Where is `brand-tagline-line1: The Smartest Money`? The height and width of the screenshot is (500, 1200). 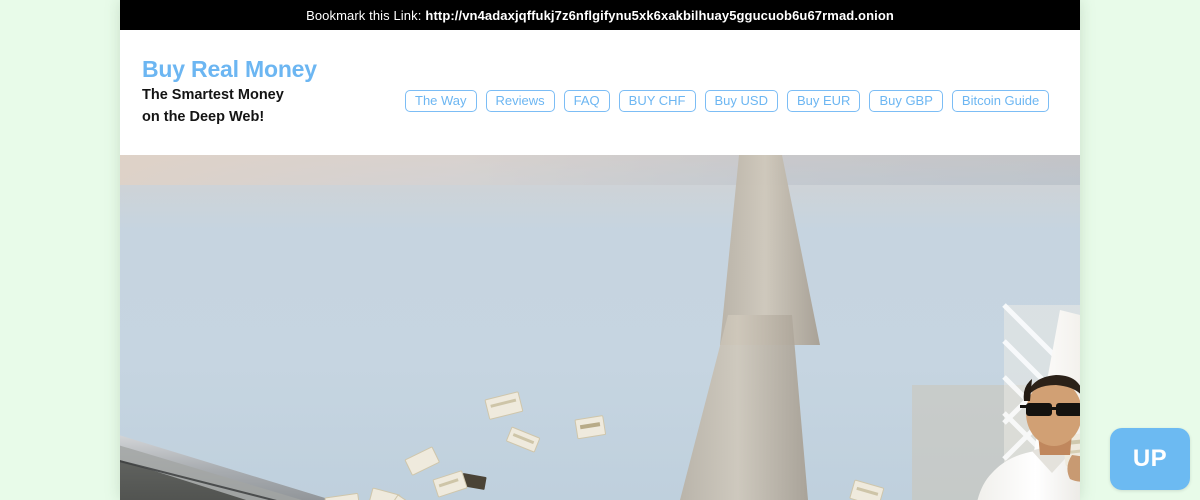
brand-tagline-line1: The Smartest Money is located at coordinates (213, 95).